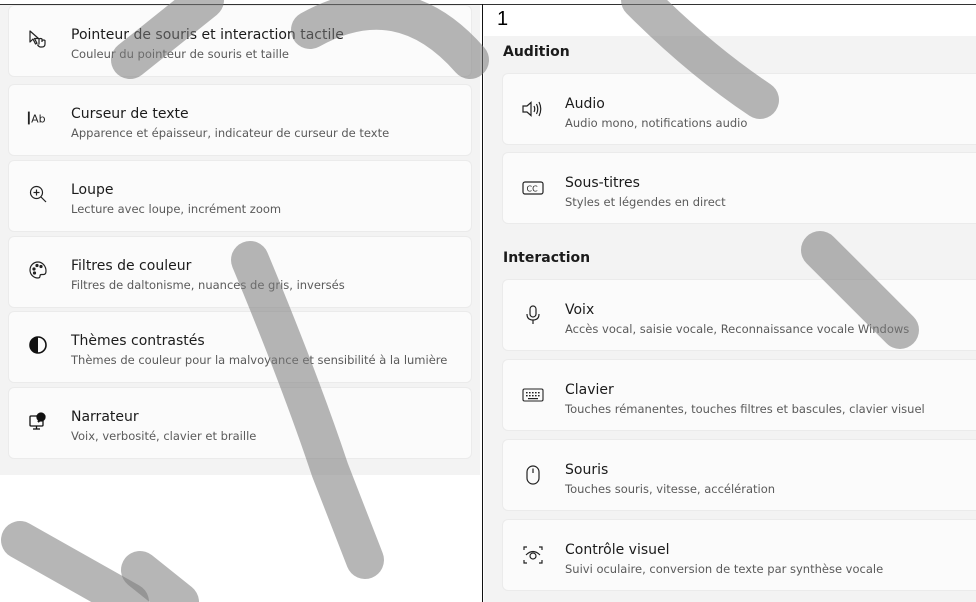 This screenshot has width=976, height=602. What do you see at coordinates (645, 202) in the screenshot?
I see `setting-subtitle: Styles et légendes en direct` at bounding box center [645, 202].